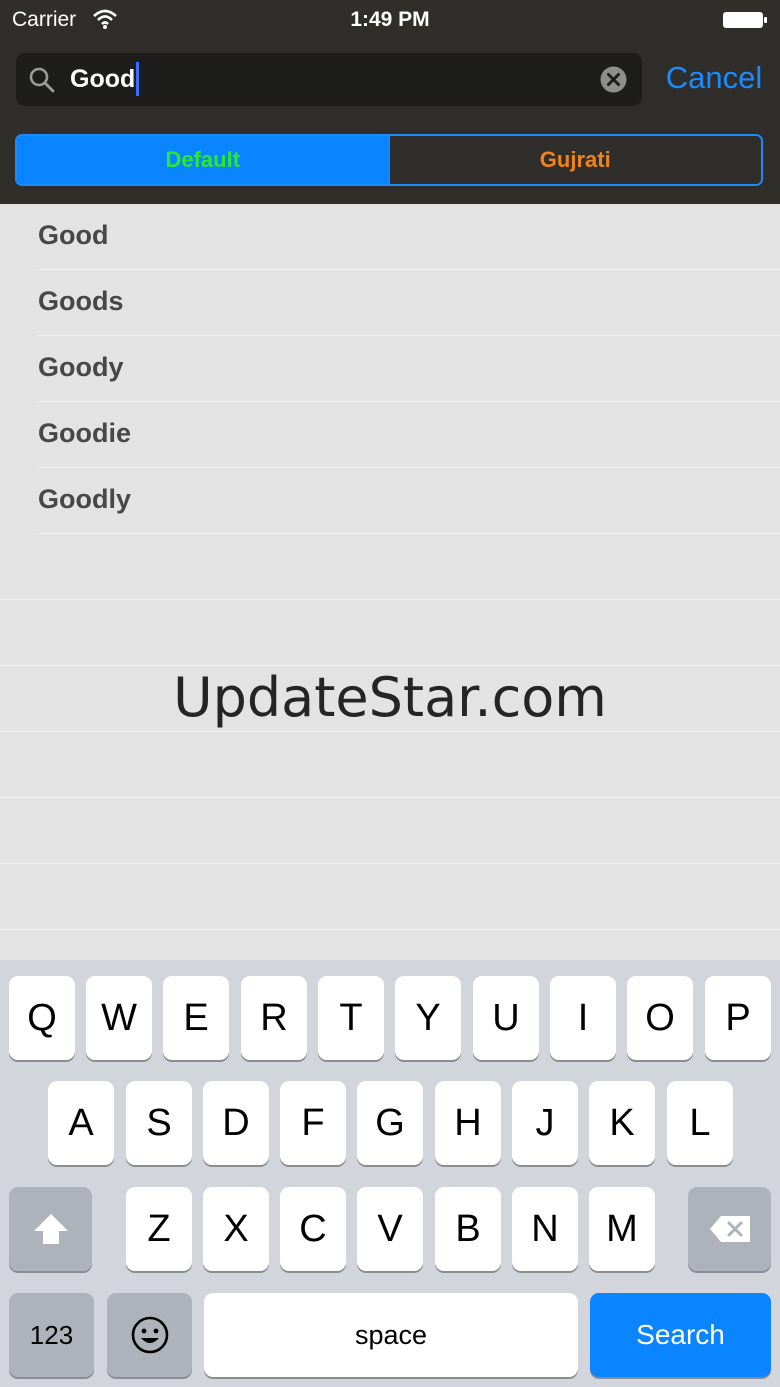 The height and width of the screenshot is (1387, 780). What do you see at coordinates (409, 303) in the screenshot?
I see `list-item: Goods` at bounding box center [409, 303].